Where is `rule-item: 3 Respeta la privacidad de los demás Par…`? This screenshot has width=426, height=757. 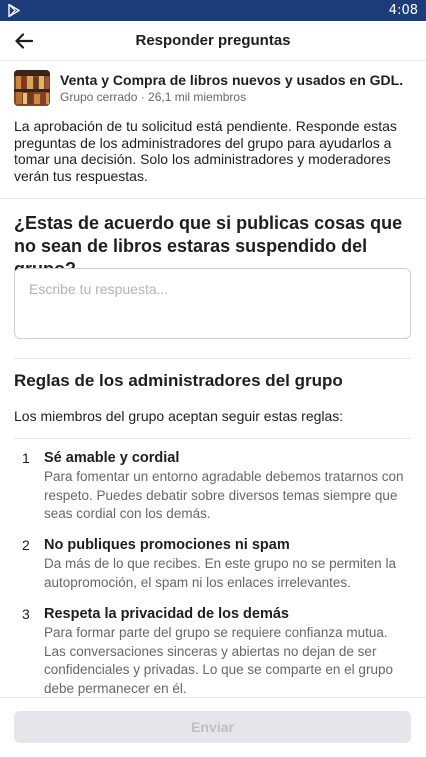 rule-item: 3 Respeta la privacidad de los demás Par… is located at coordinates (214, 652).